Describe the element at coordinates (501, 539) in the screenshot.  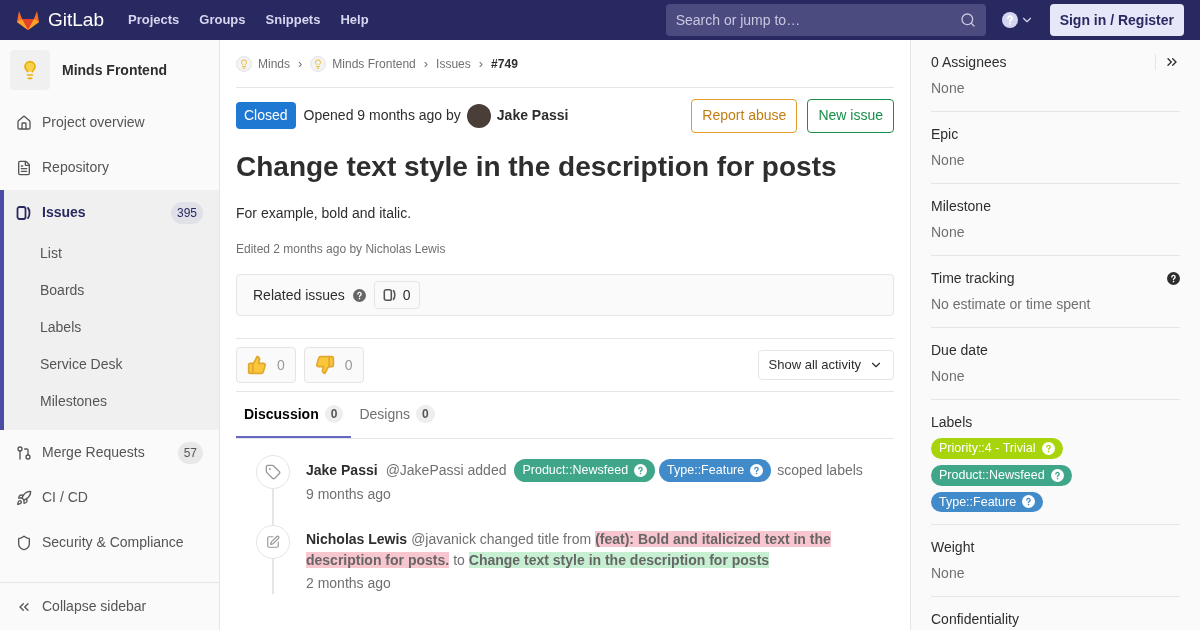
I see `note-text: @javanick changed title from` at that location.